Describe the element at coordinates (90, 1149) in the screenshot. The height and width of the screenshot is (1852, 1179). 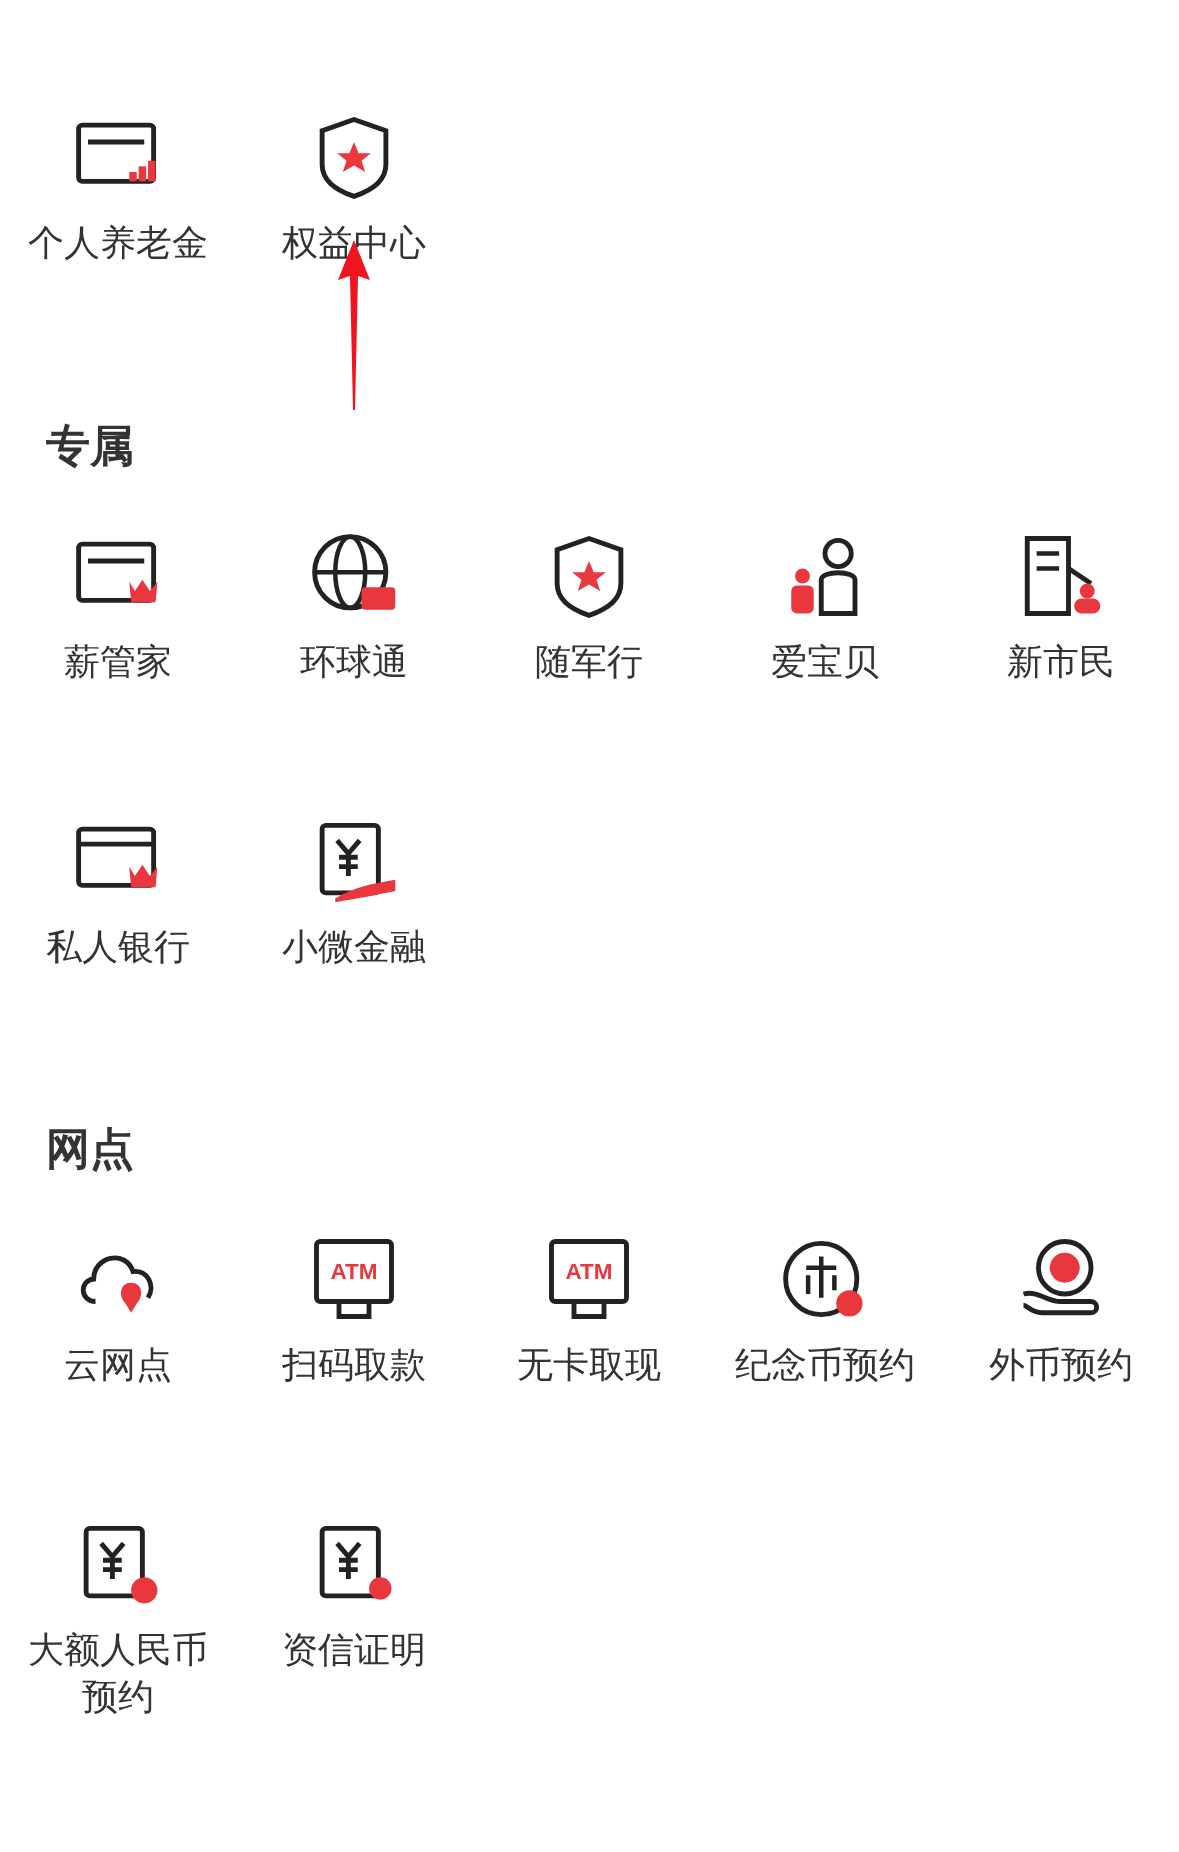
I see `section-title: 网点` at that location.